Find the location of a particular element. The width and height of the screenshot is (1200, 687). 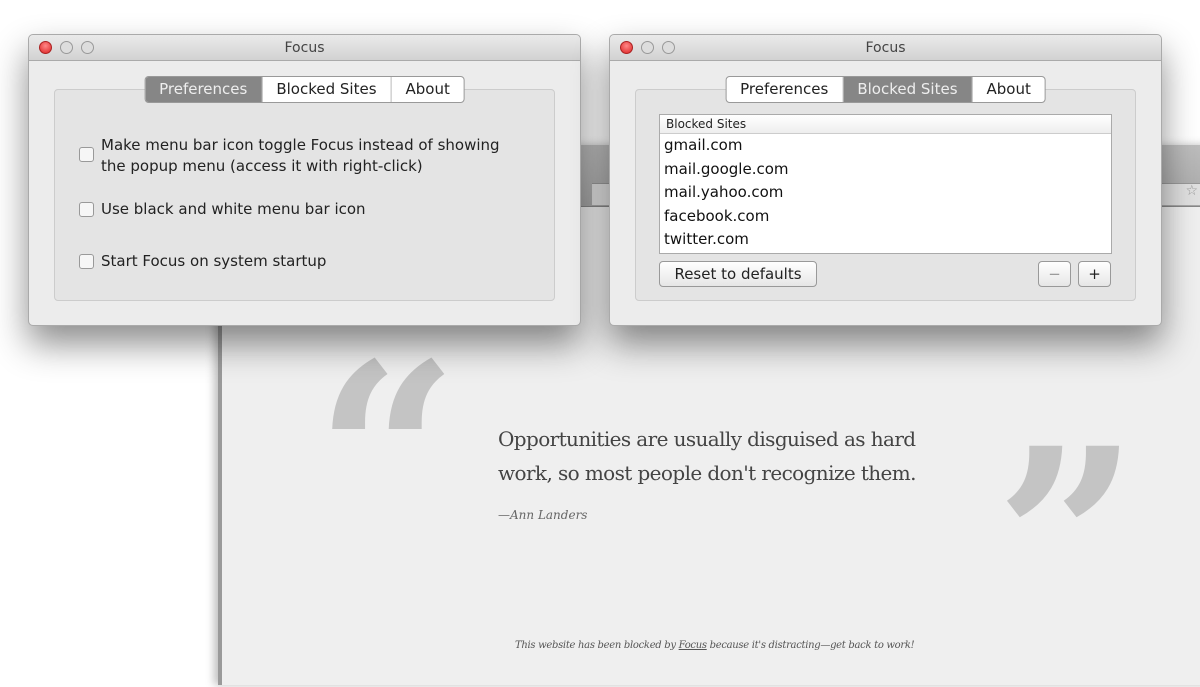

toggle-checkbox is located at coordinates (86, 154).